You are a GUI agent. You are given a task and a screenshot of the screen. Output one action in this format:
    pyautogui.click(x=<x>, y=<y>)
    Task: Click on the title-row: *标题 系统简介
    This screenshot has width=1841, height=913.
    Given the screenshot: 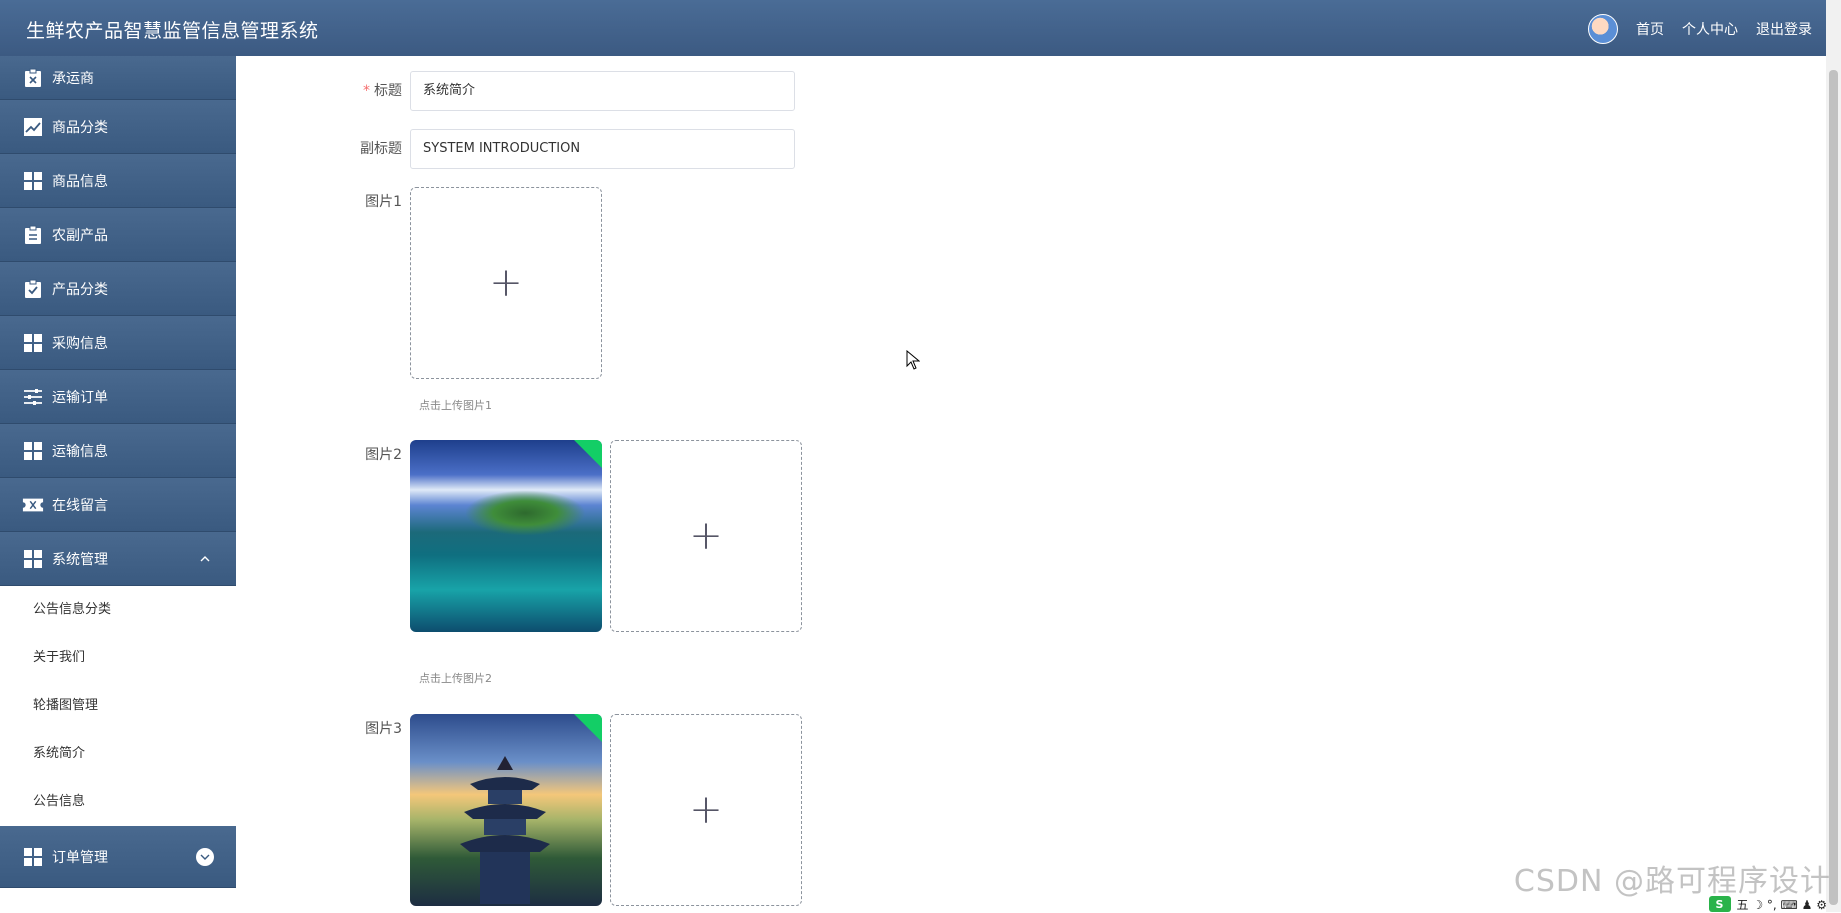 What is the action you would take?
    pyautogui.click(x=515, y=91)
    